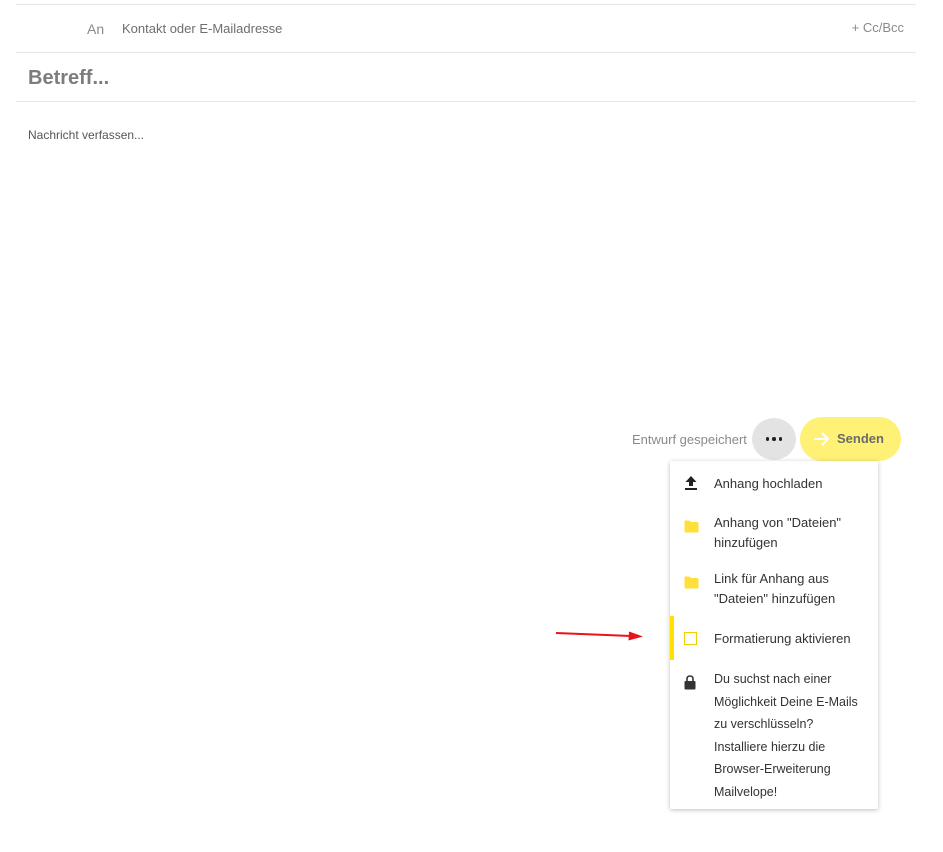 The height and width of the screenshot is (852, 943). I want to click on recipient-input, so click(422, 28).